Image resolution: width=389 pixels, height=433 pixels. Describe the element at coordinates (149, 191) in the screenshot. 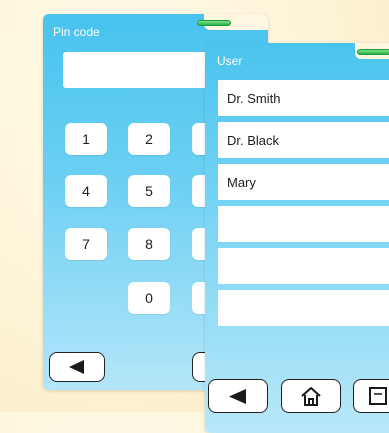

I see `key-5: 5` at that location.